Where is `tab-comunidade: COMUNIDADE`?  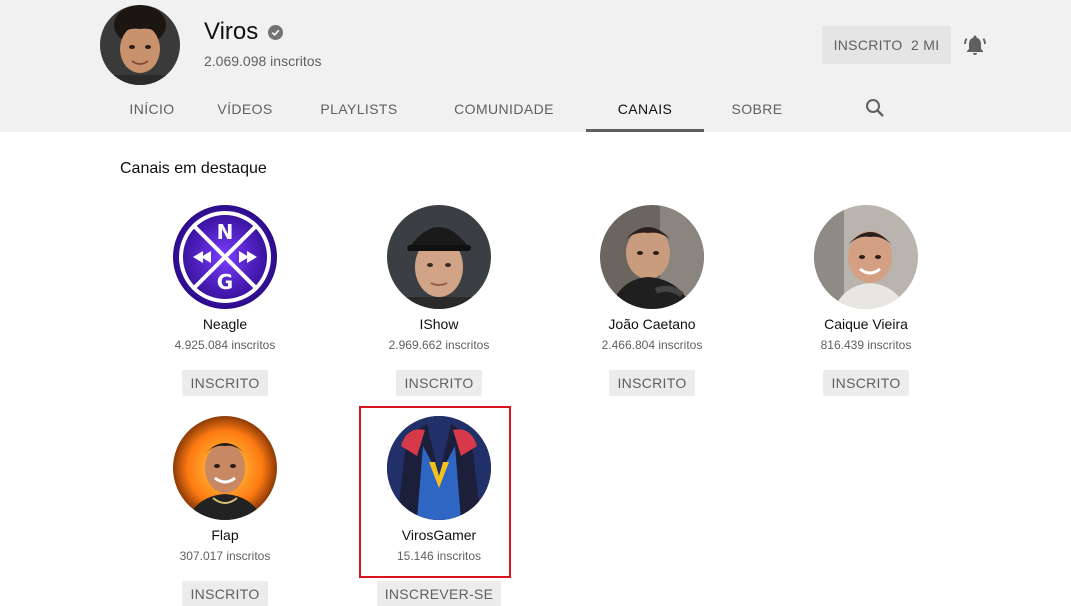 tab-comunidade: COMUNIDADE is located at coordinates (504, 109).